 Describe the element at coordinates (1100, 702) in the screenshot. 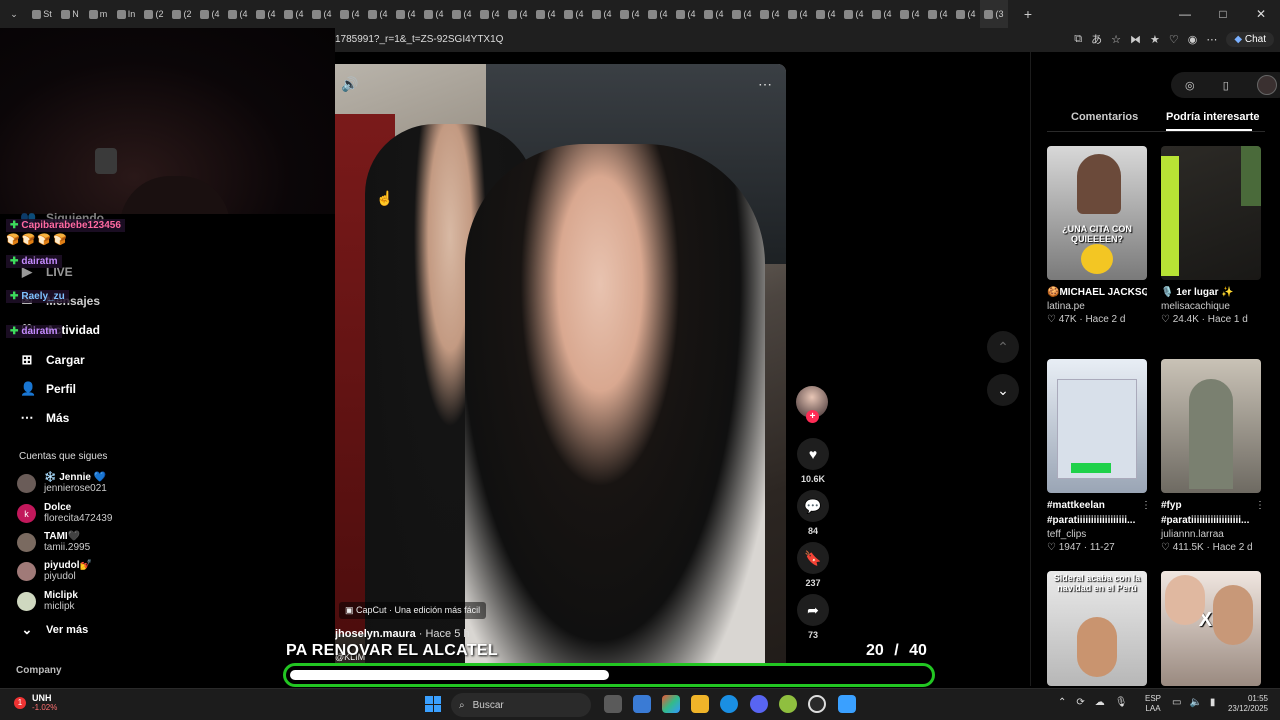

I see `cloud-icon: ☁` at that location.